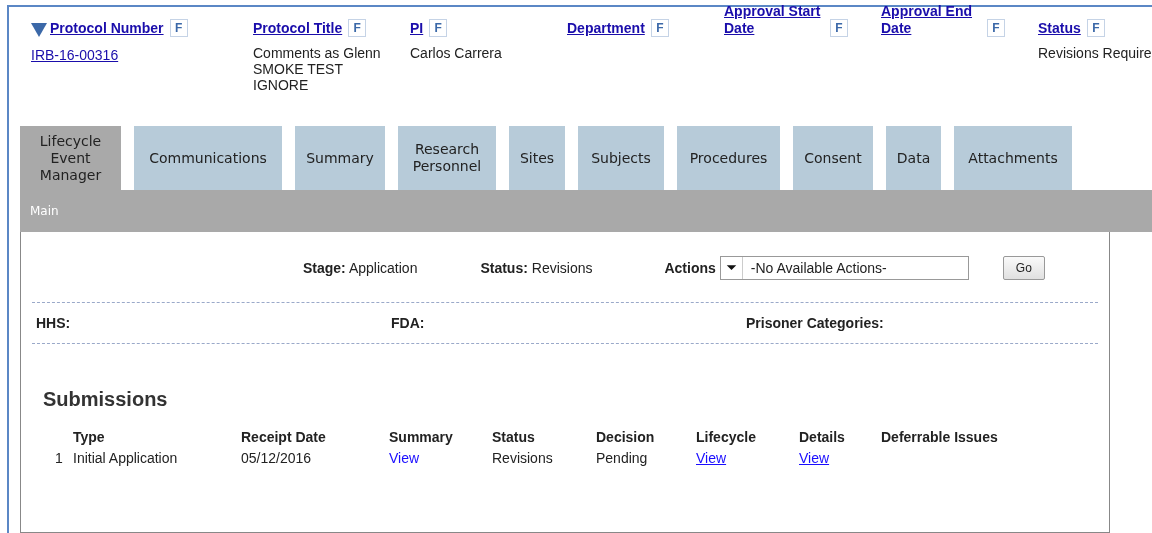  Describe the element at coordinates (833, 158) in the screenshot. I see `tab: Consent` at that location.